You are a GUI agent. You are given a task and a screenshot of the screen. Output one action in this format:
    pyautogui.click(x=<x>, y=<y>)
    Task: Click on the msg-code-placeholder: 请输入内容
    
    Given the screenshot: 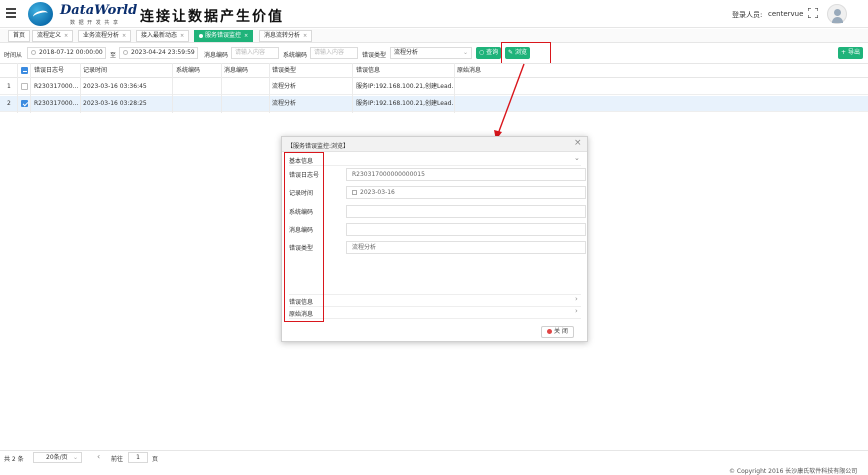 What is the action you would take?
    pyautogui.click(x=250, y=52)
    